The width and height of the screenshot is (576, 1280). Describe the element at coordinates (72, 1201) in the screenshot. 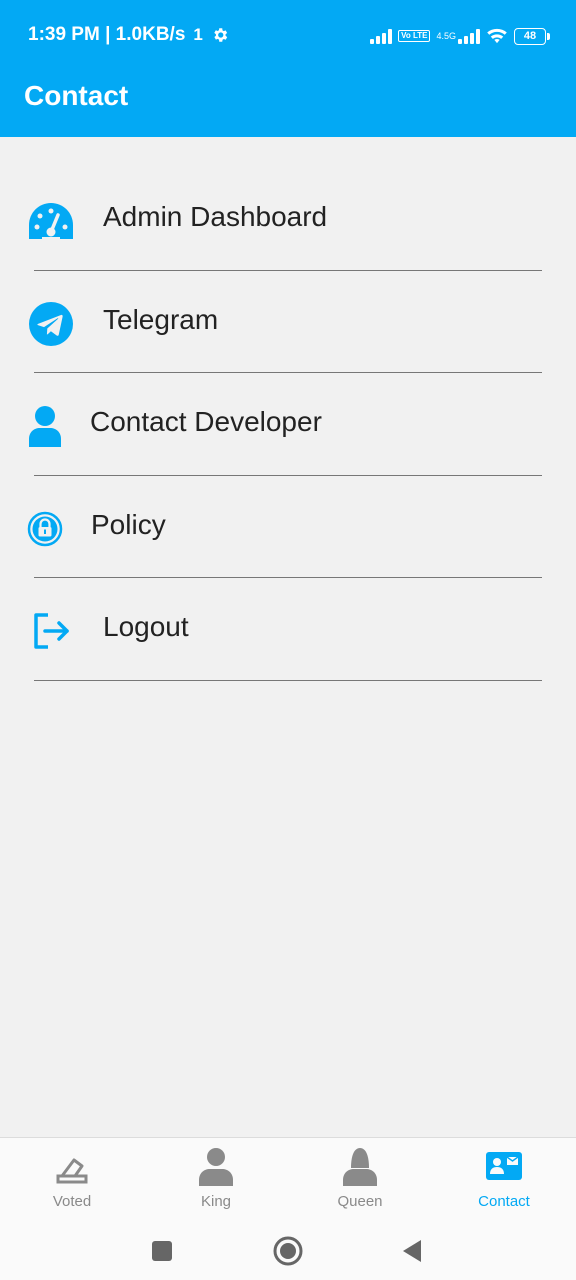

I see `nav-label: Voted` at that location.